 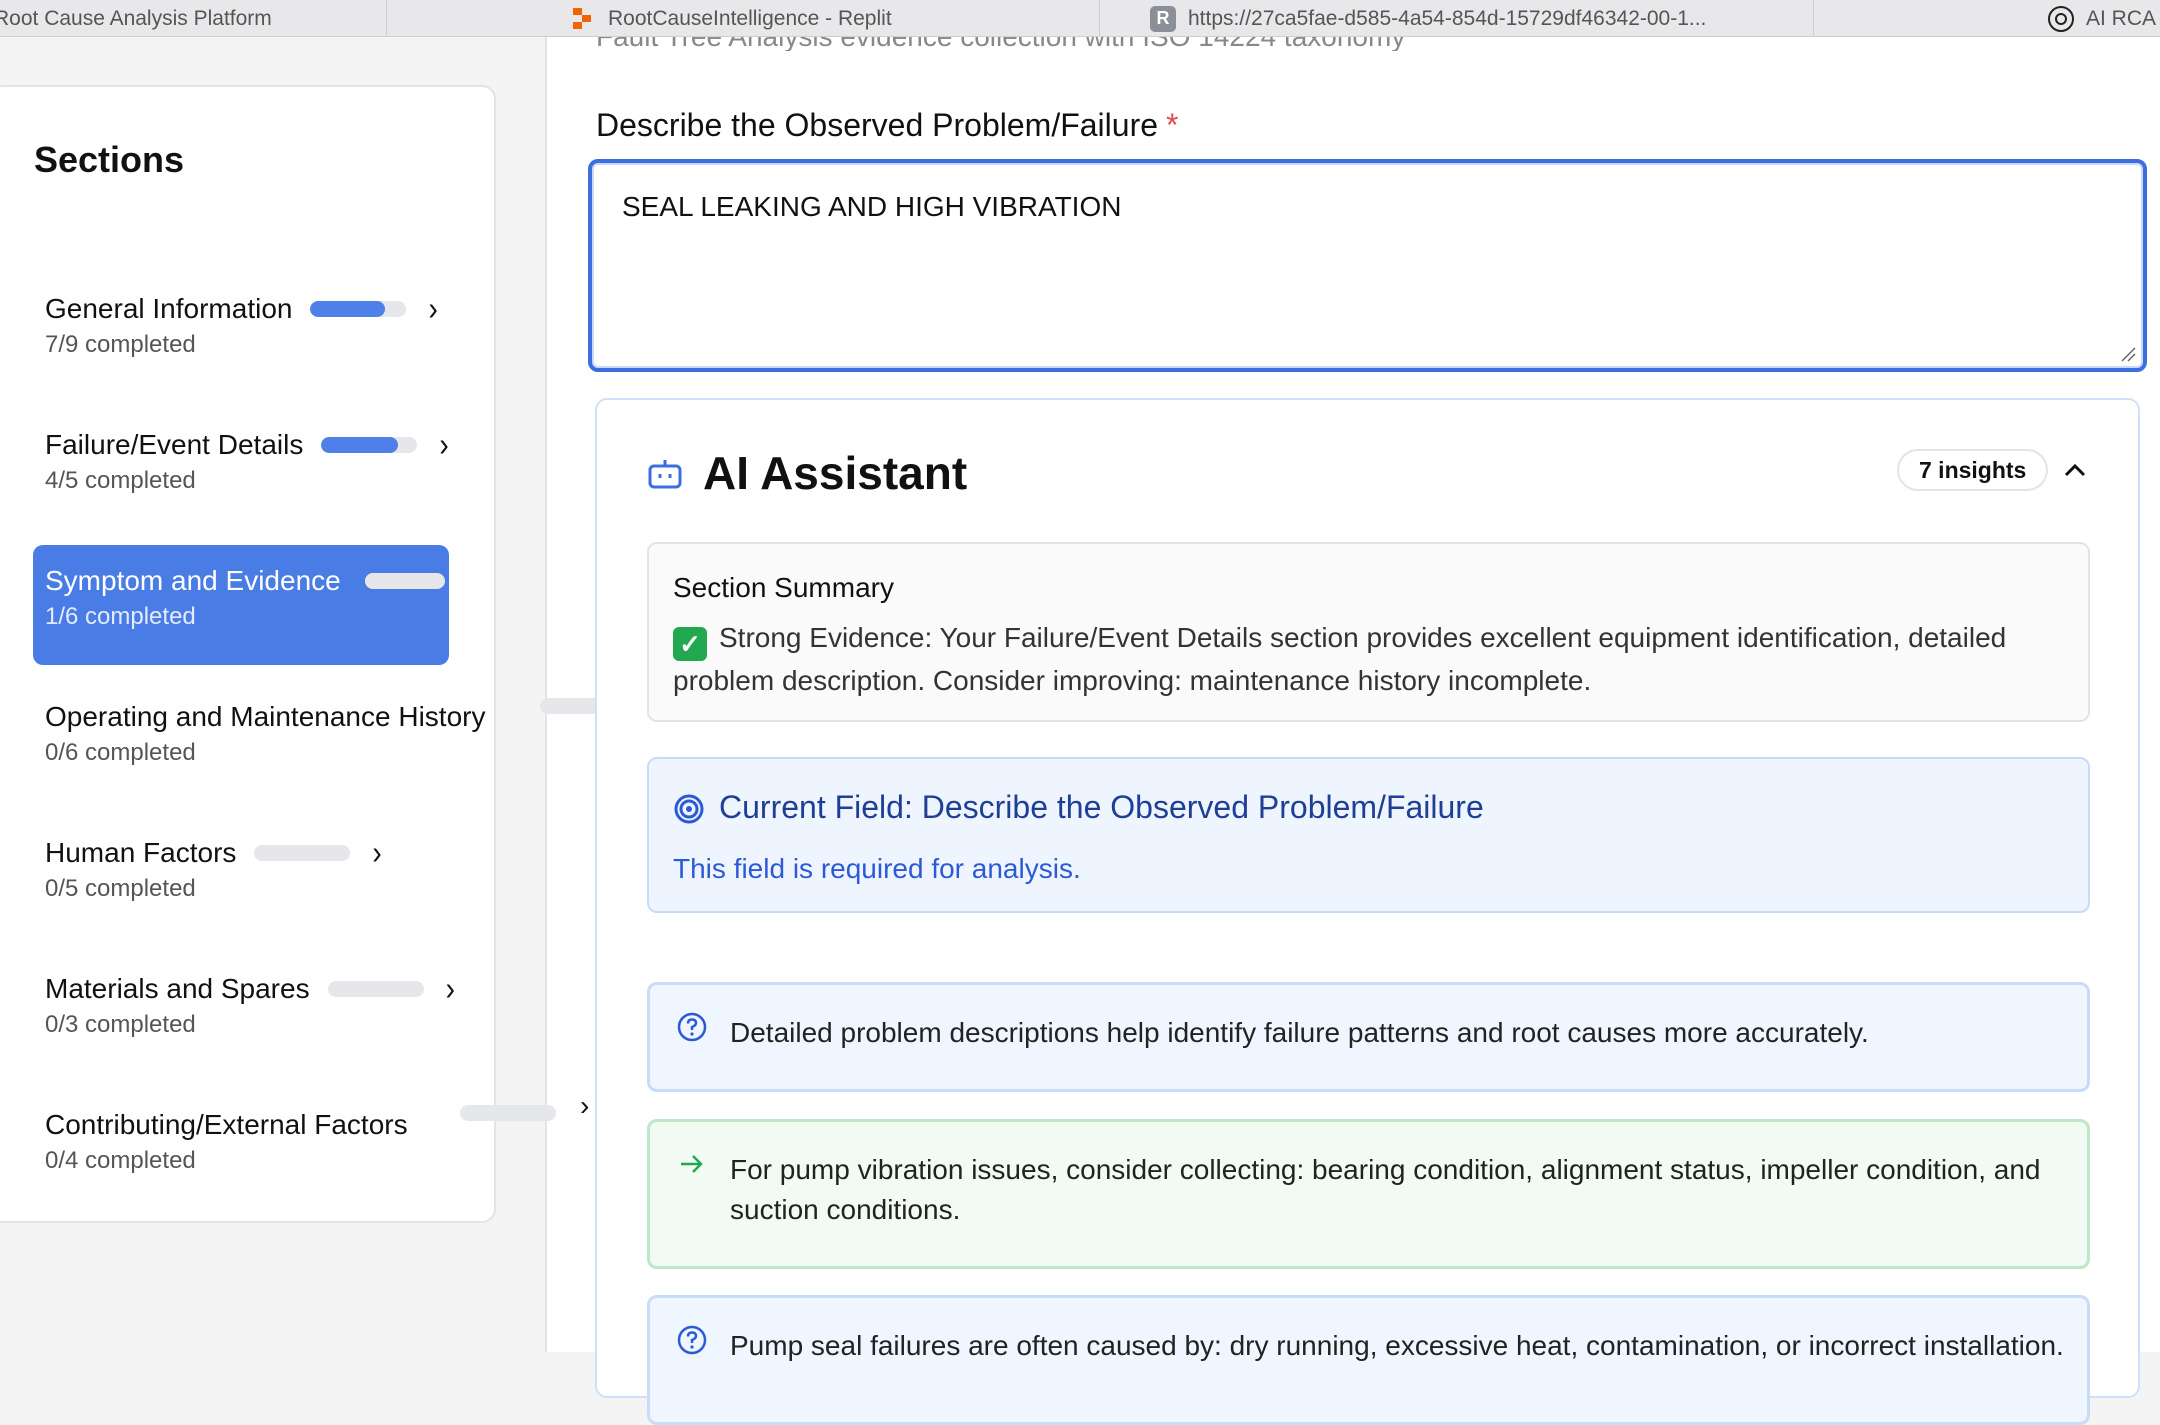 I want to click on insights-count-badge: 7 insights, so click(x=1973, y=470).